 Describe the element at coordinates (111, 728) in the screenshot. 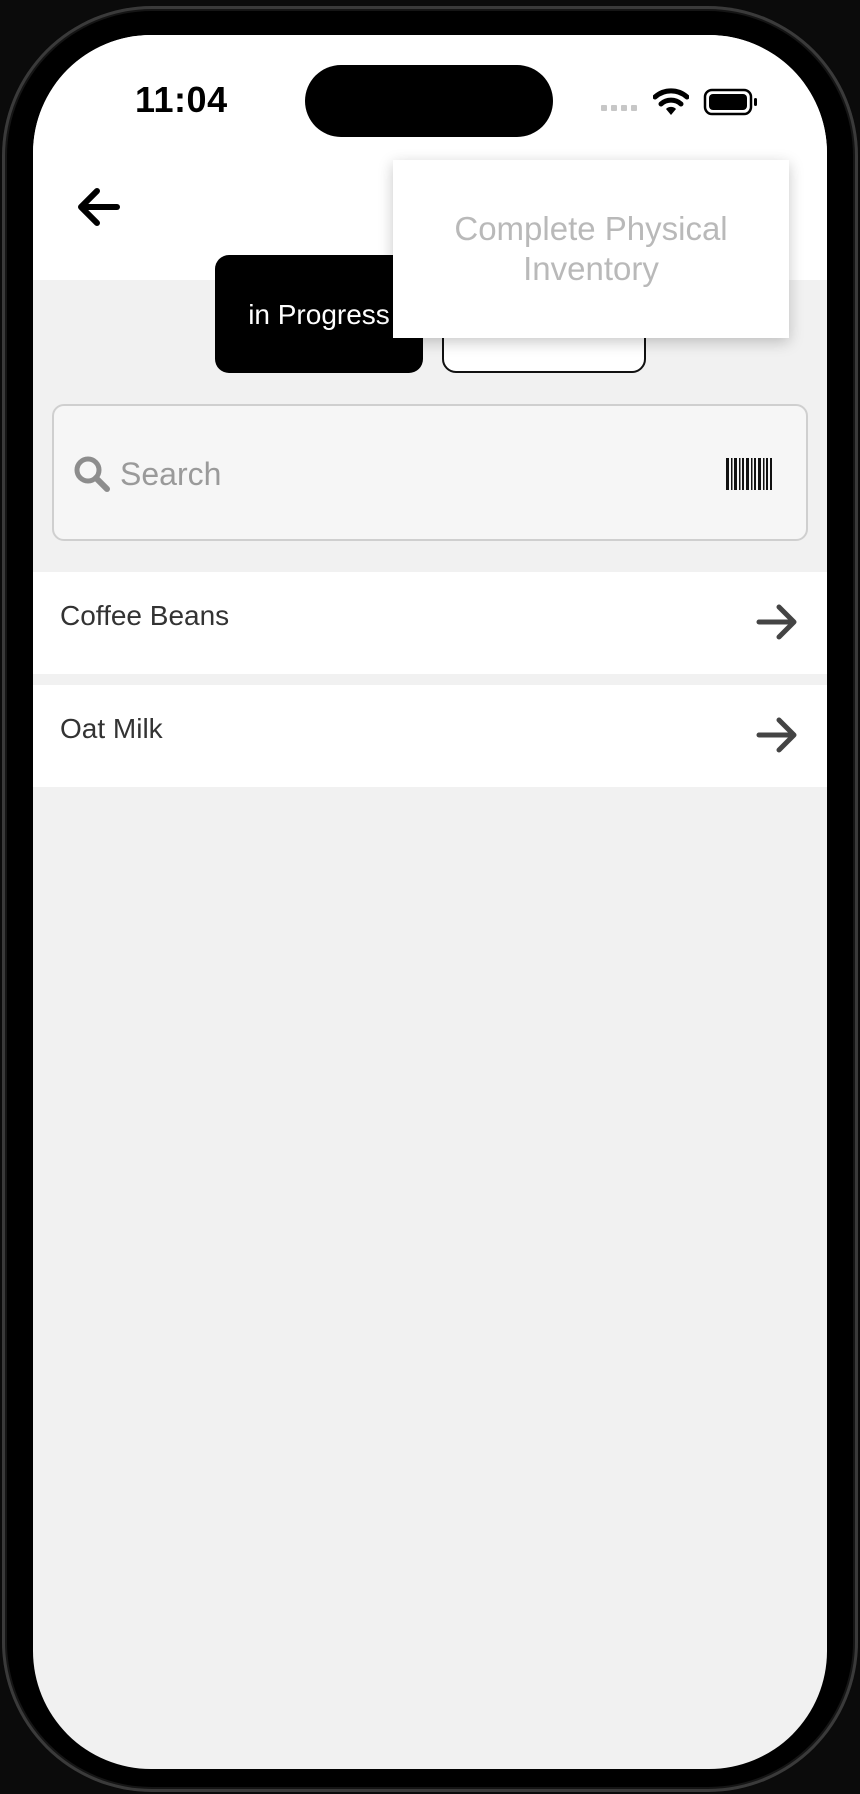

I see `list-item-label: Oat Milk` at that location.